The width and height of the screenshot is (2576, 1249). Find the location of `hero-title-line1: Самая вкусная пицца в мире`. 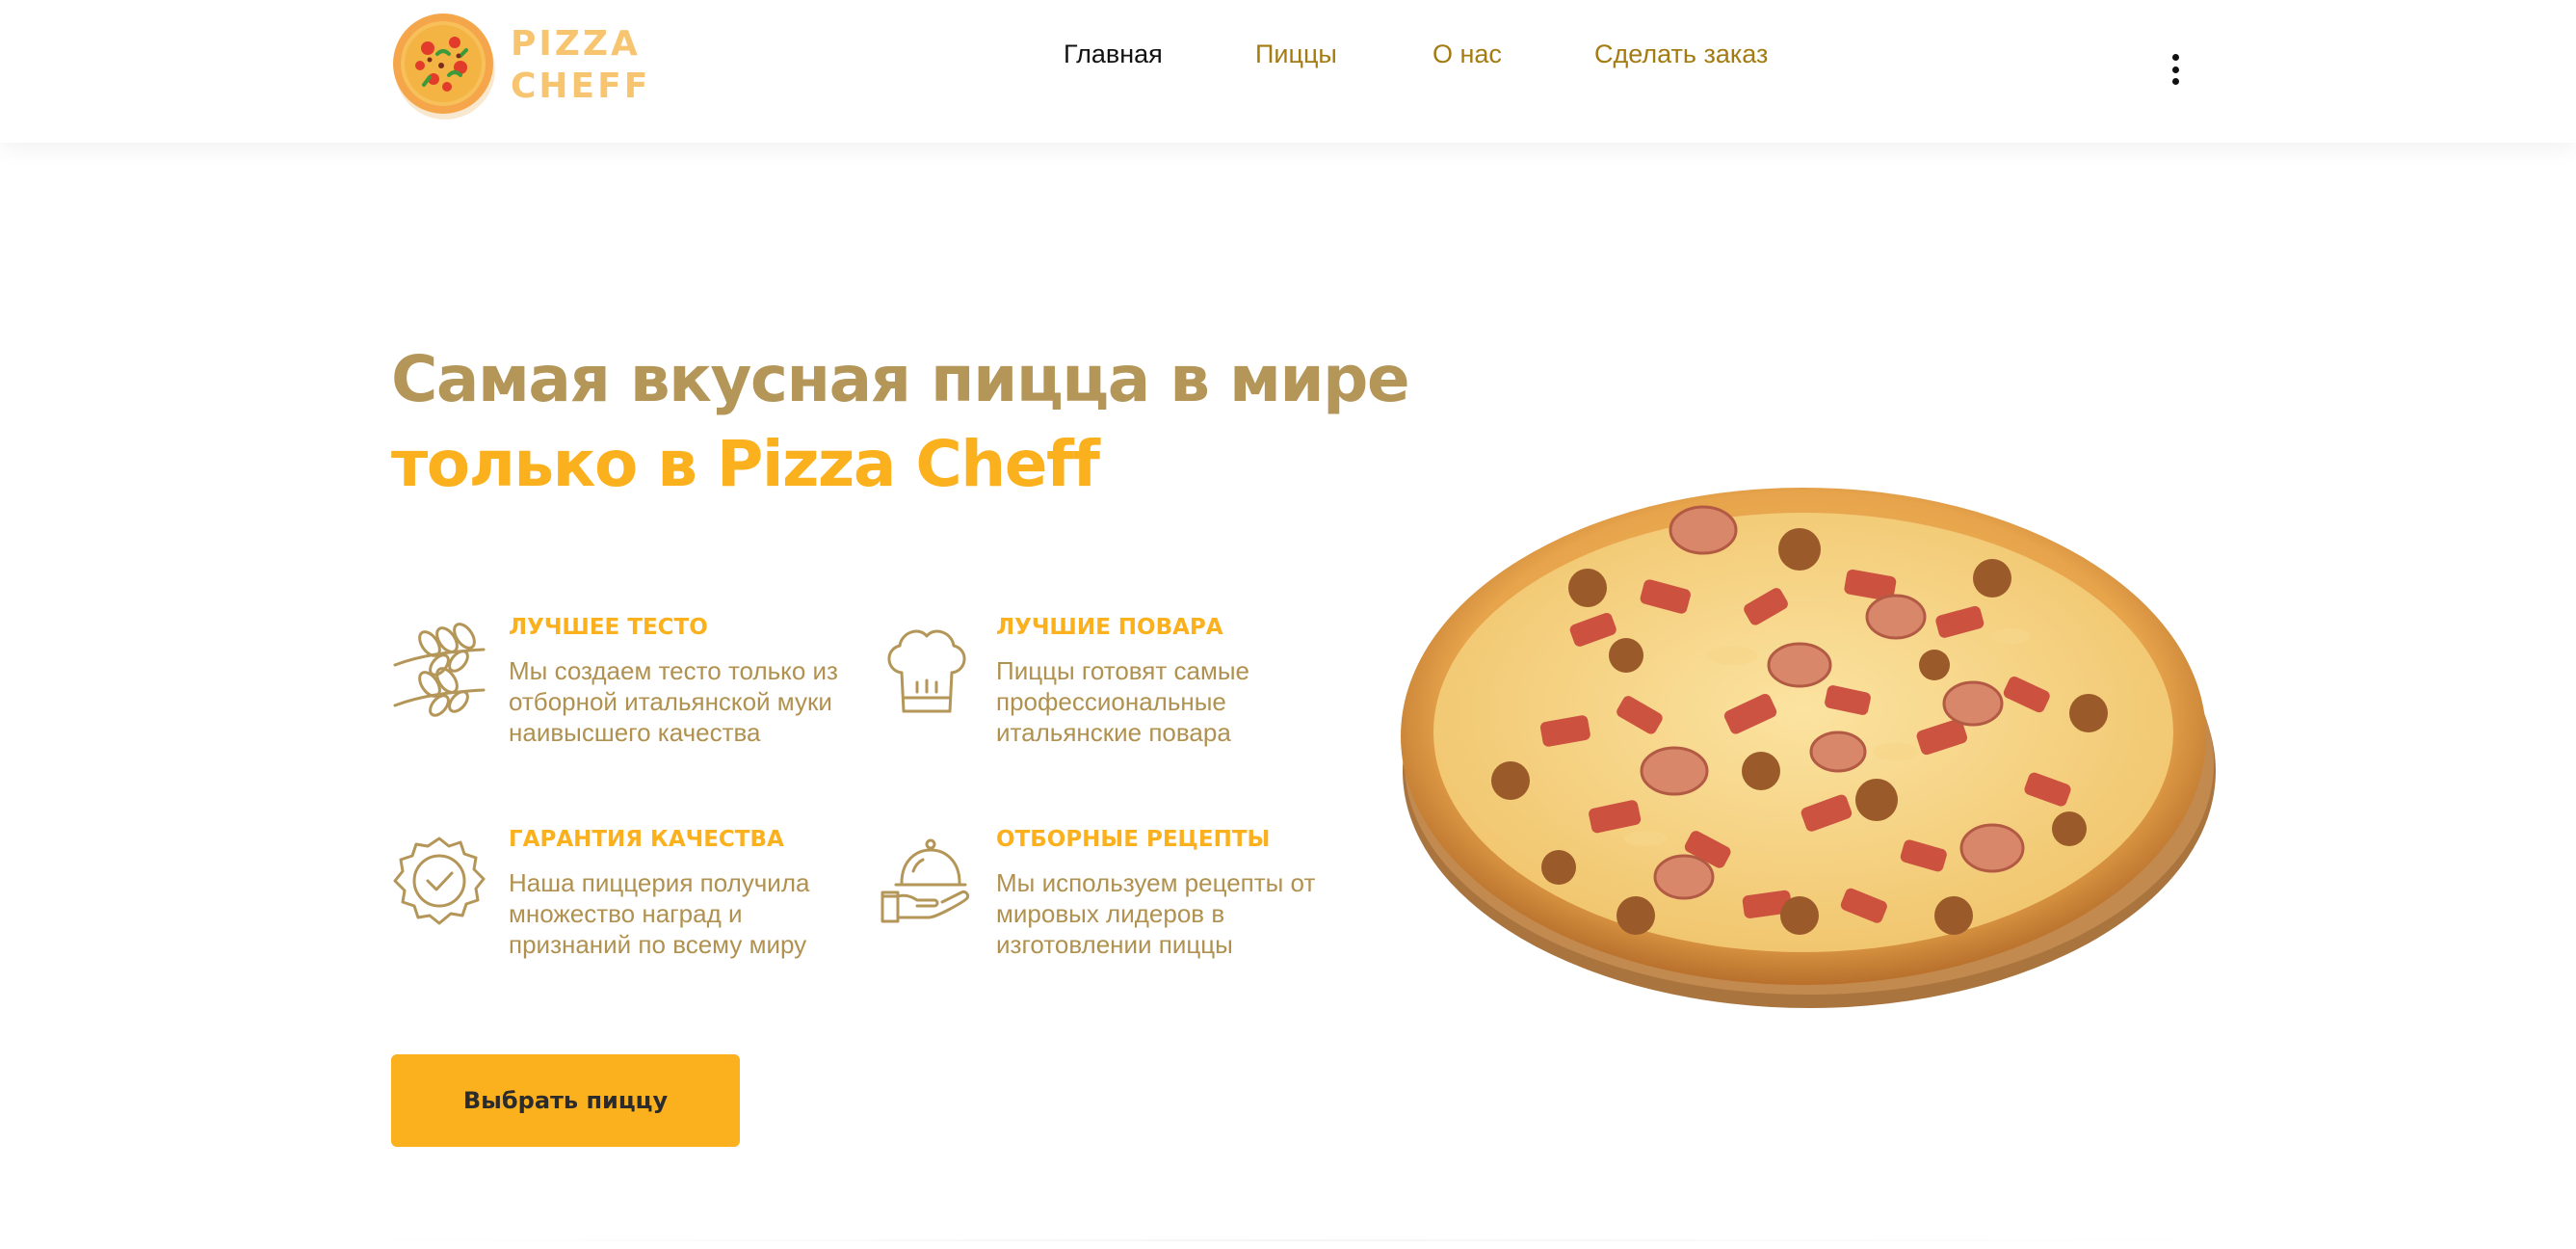

hero-title-line1: Самая вкусная пицца в мире is located at coordinates (901, 379).